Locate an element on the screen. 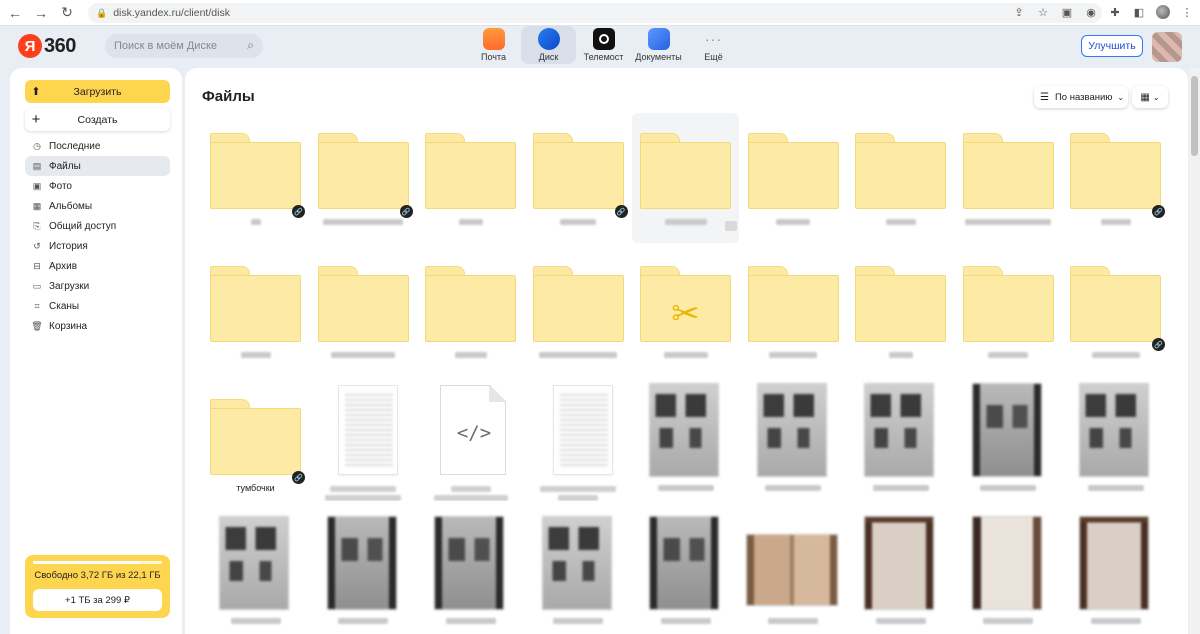  app-disk: Диск is located at coordinates (548, 45).